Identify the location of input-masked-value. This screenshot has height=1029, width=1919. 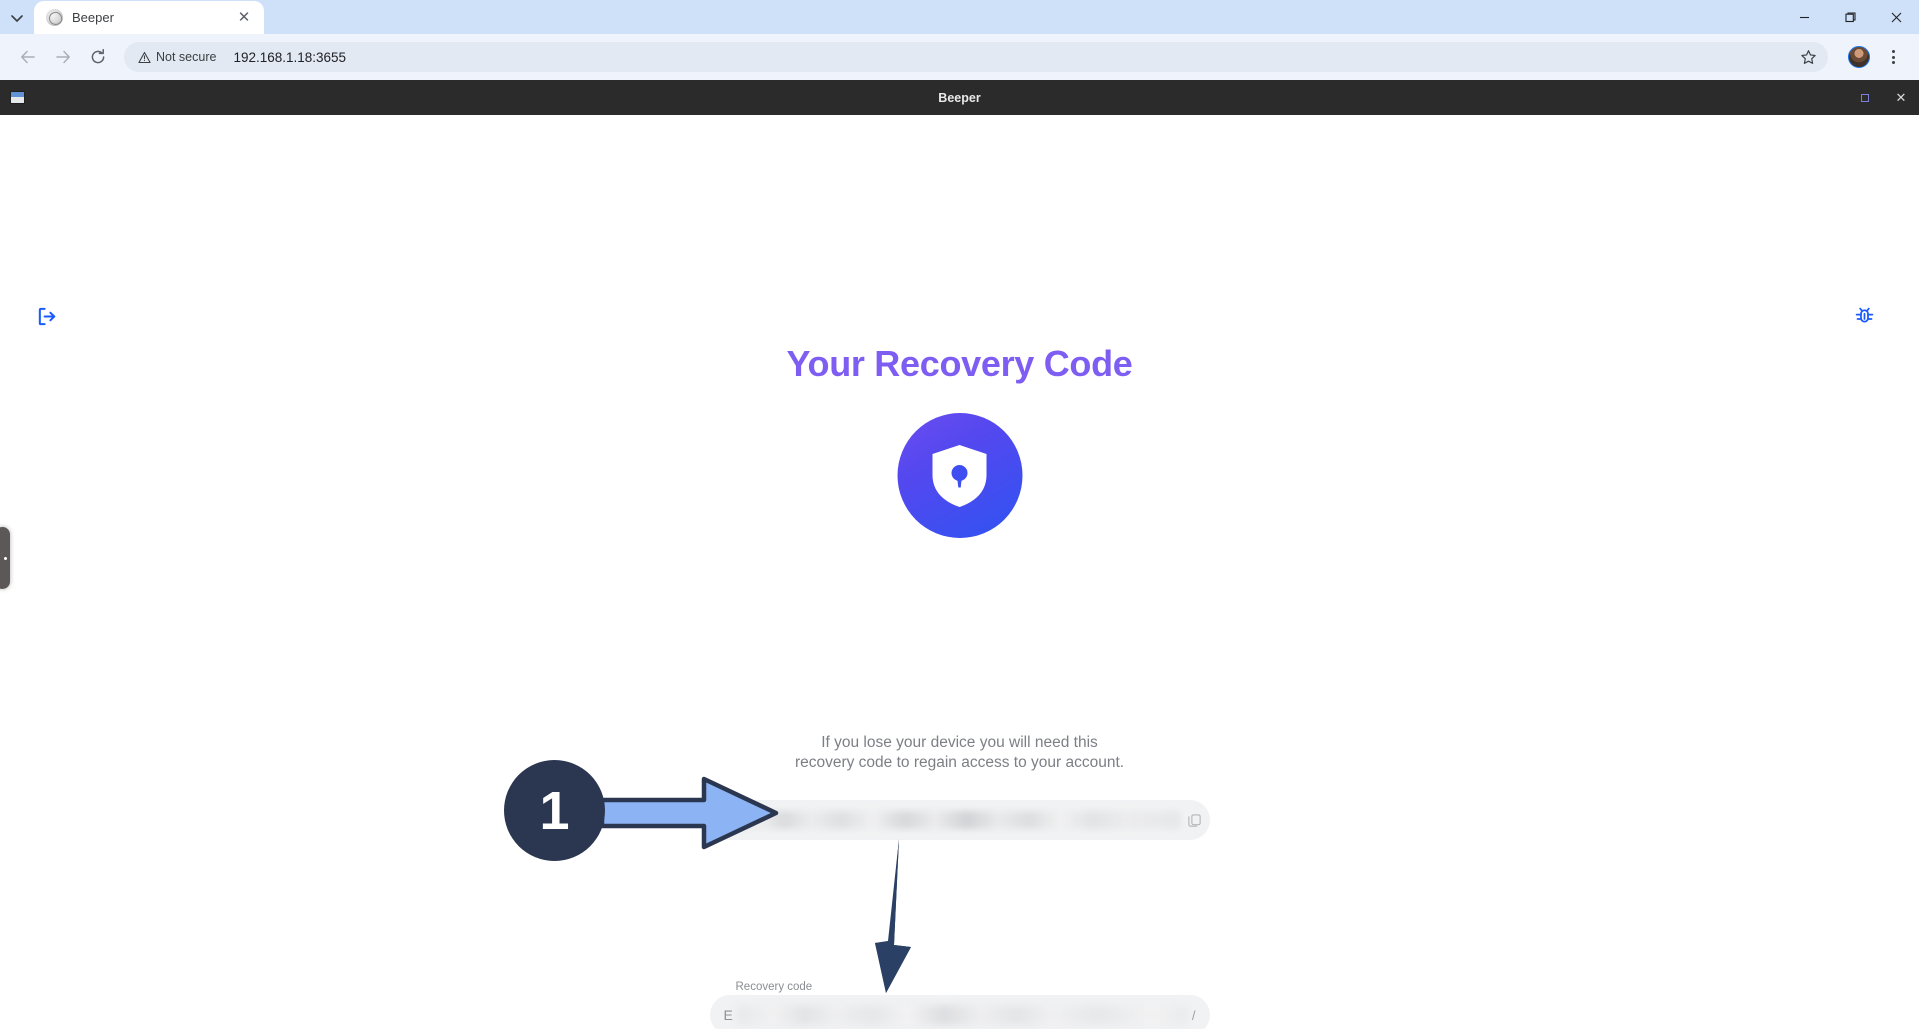
(962, 1015).